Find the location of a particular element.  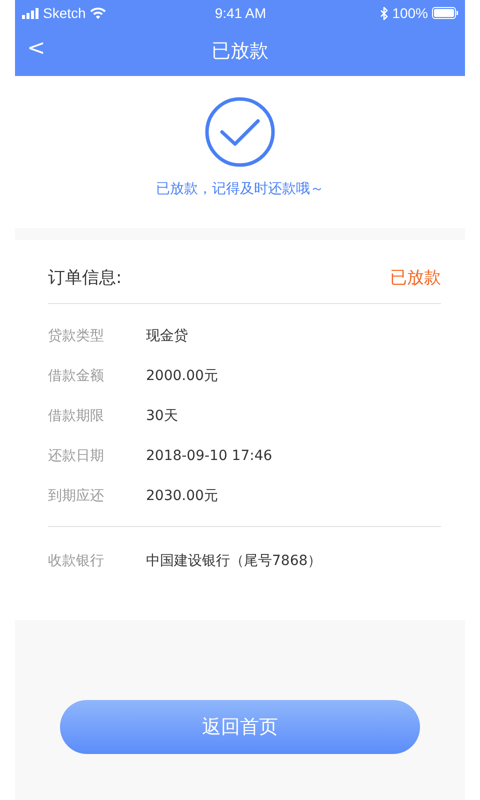

battery-icon is located at coordinates (445, 13).